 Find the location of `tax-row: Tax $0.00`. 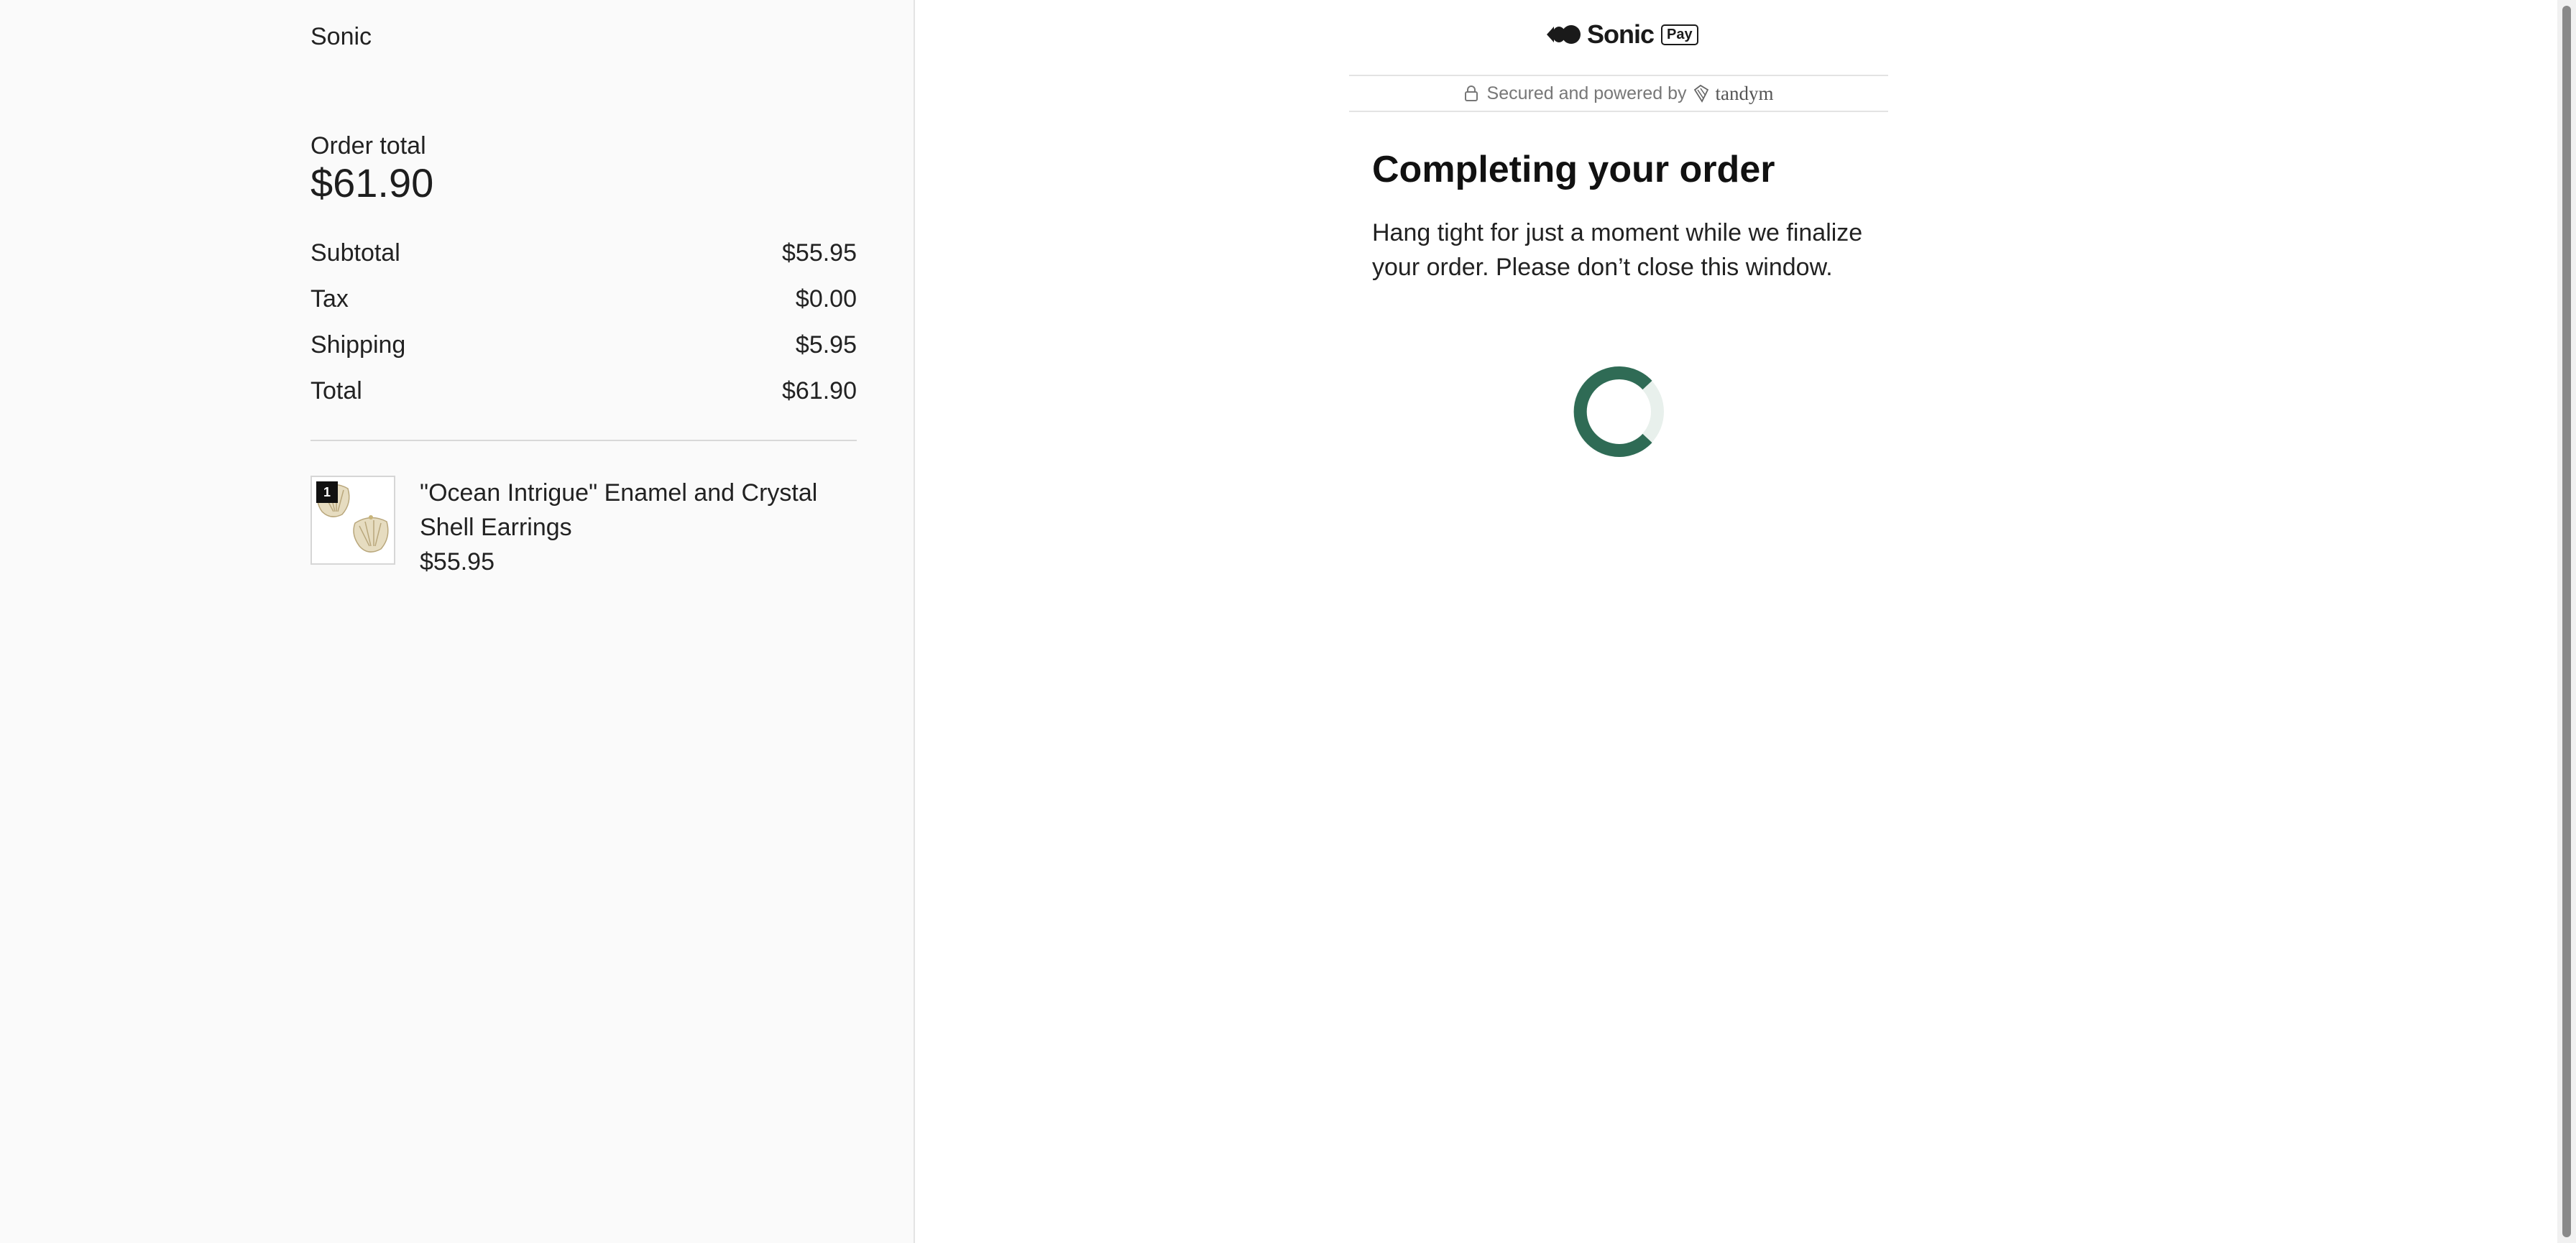

tax-row: Tax $0.00 is located at coordinates (583, 299).